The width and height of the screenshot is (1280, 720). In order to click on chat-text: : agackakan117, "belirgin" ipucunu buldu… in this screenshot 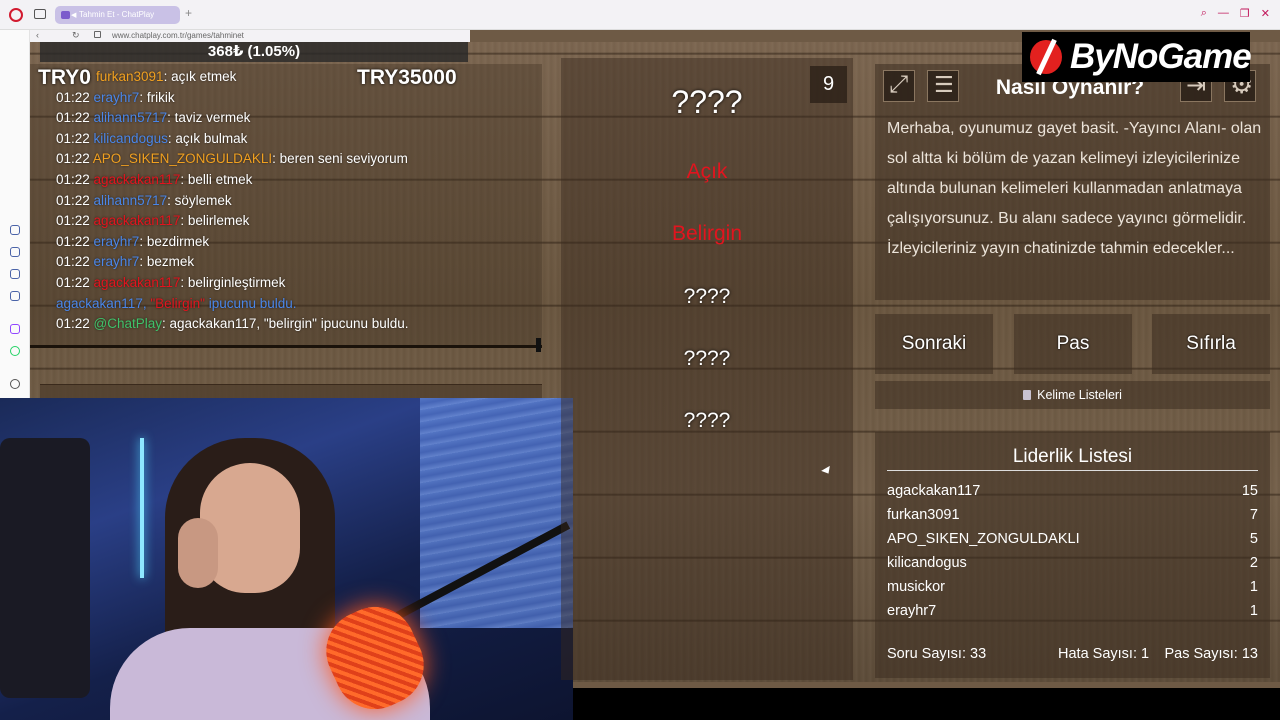, I will do `click(285, 324)`.